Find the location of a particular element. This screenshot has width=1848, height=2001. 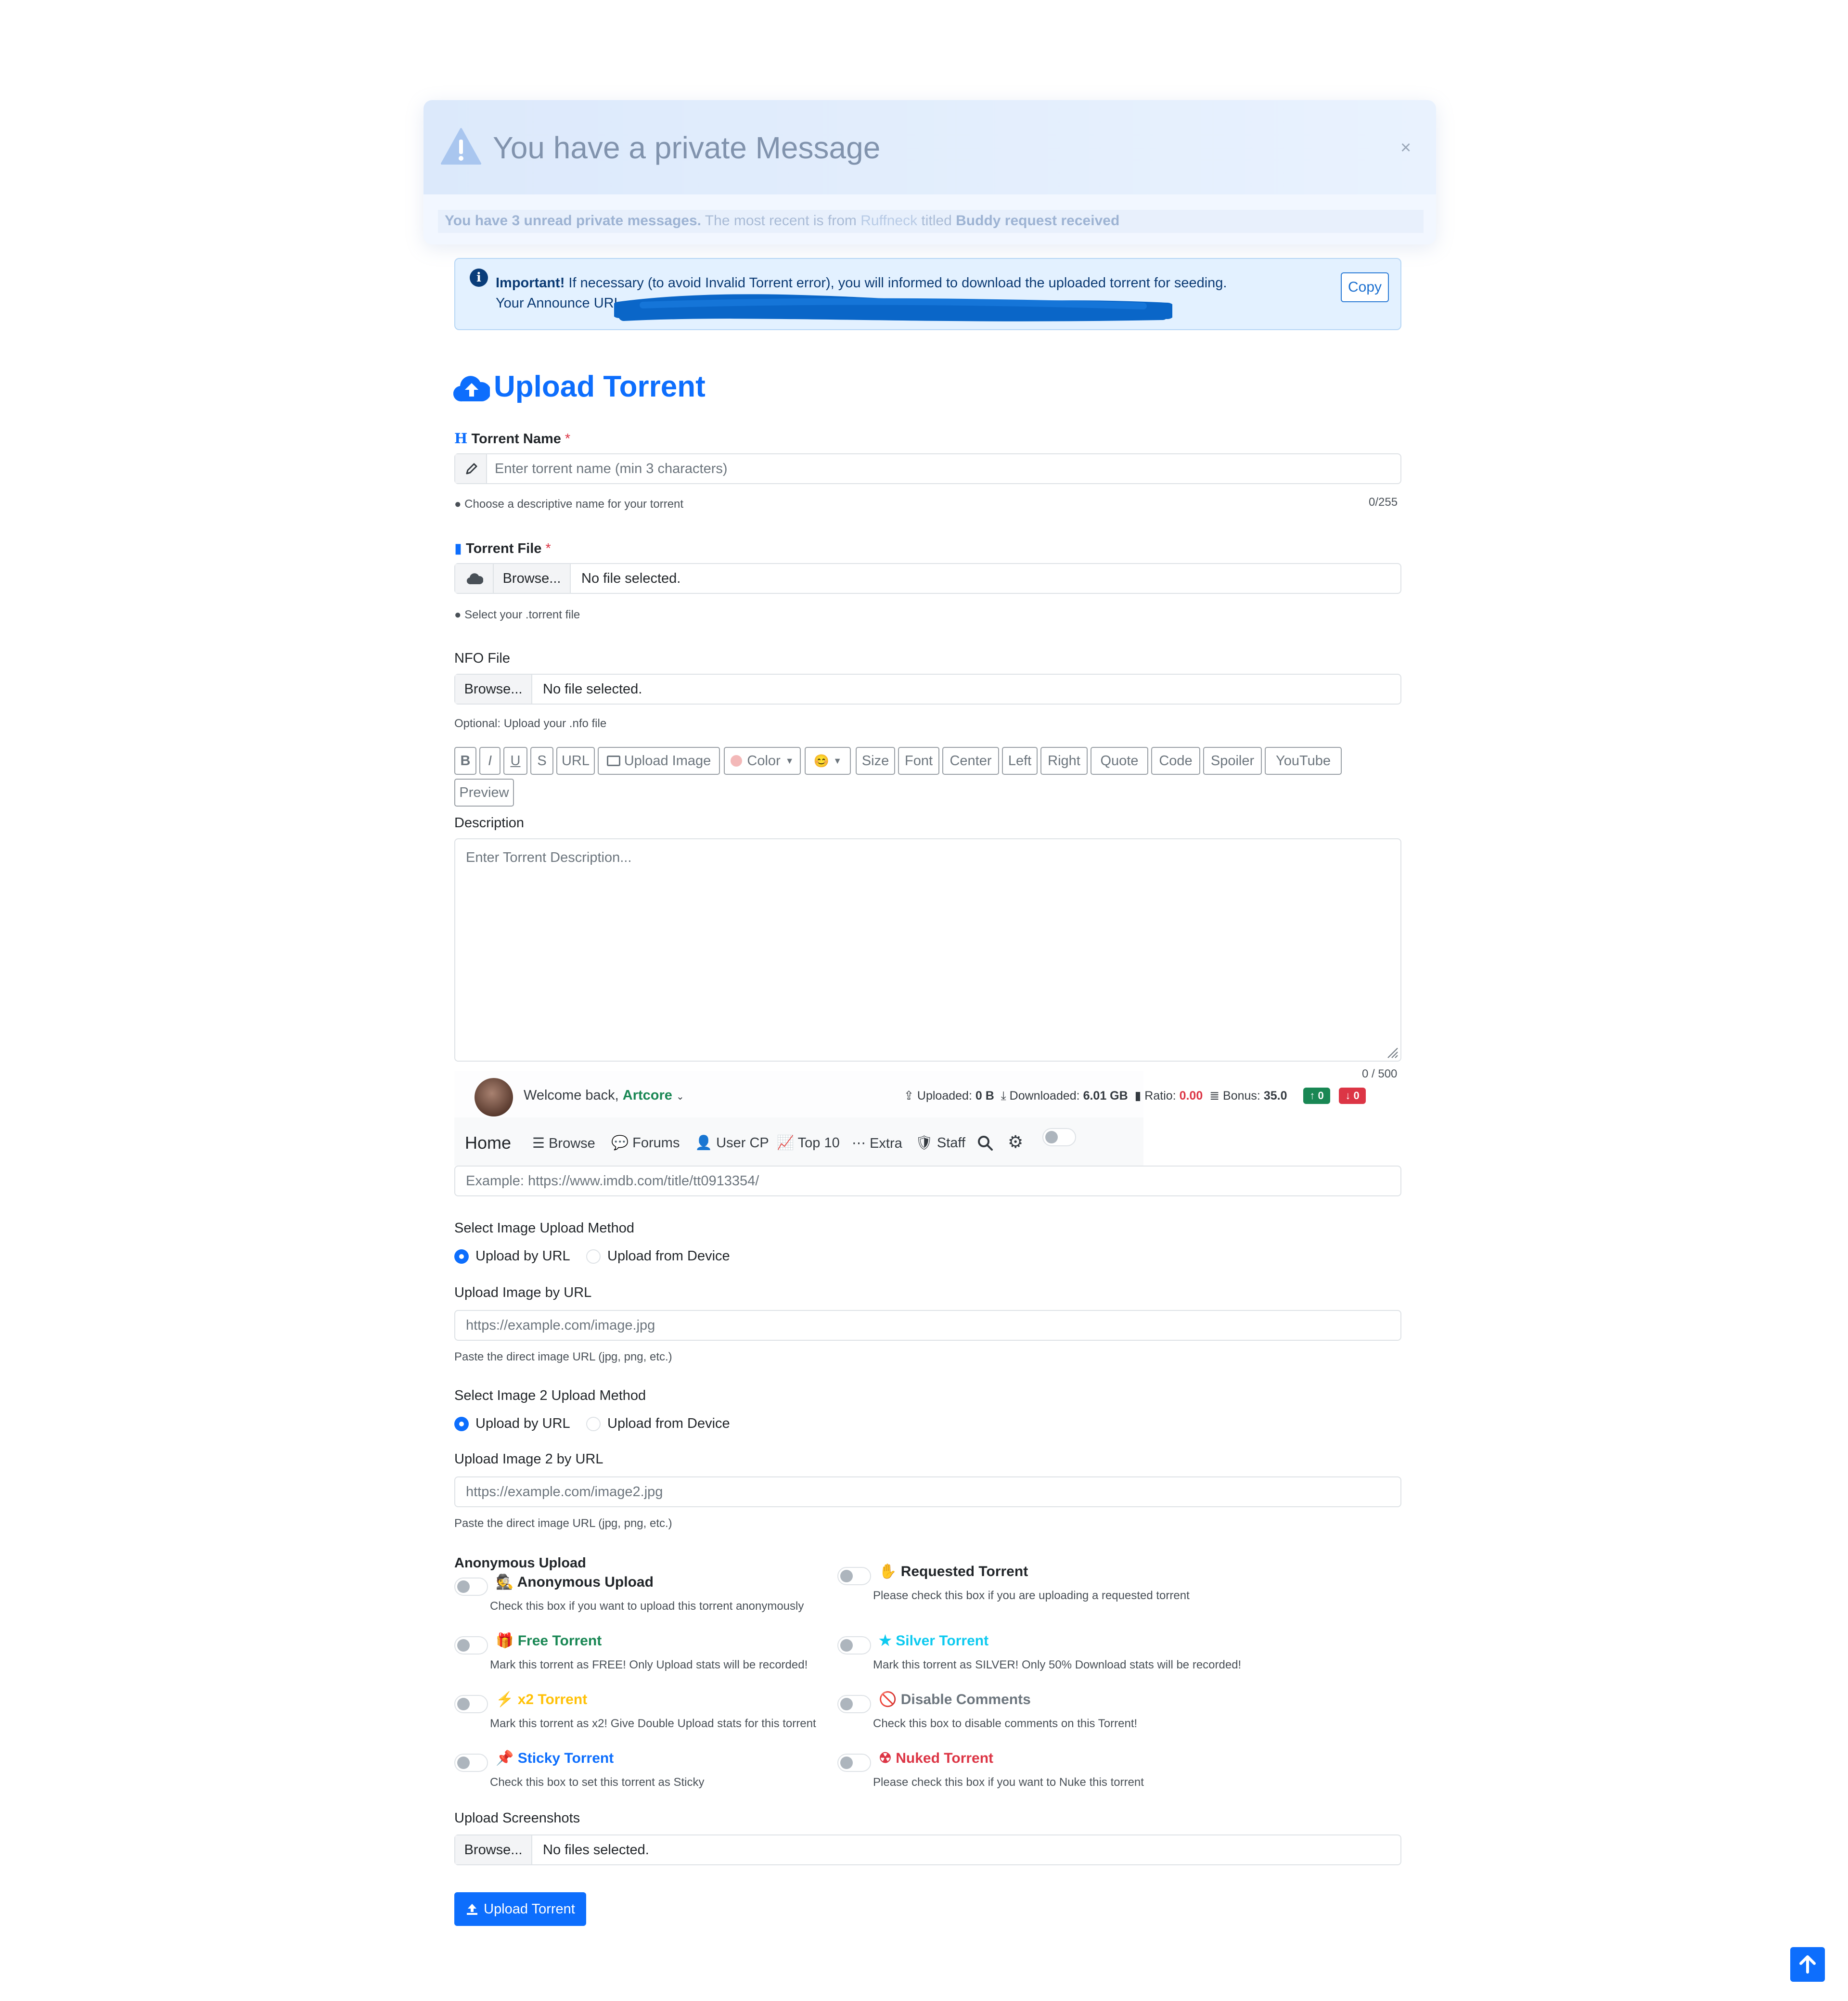

option-anonymous: 🕵 Anonymous Upload is located at coordinates (575, 1582).